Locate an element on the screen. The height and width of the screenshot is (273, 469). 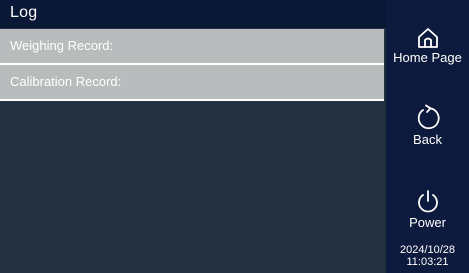
back-button: Back is located at coordinates (427, 125).